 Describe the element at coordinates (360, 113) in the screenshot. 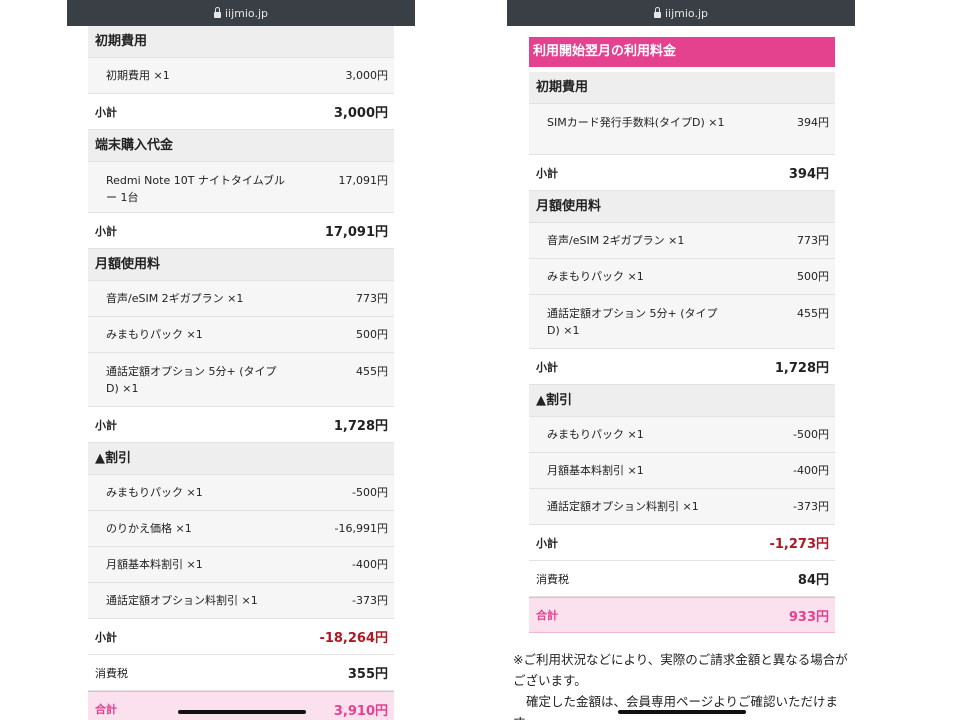

I see `subtotal-value: 3,000円` at that location.